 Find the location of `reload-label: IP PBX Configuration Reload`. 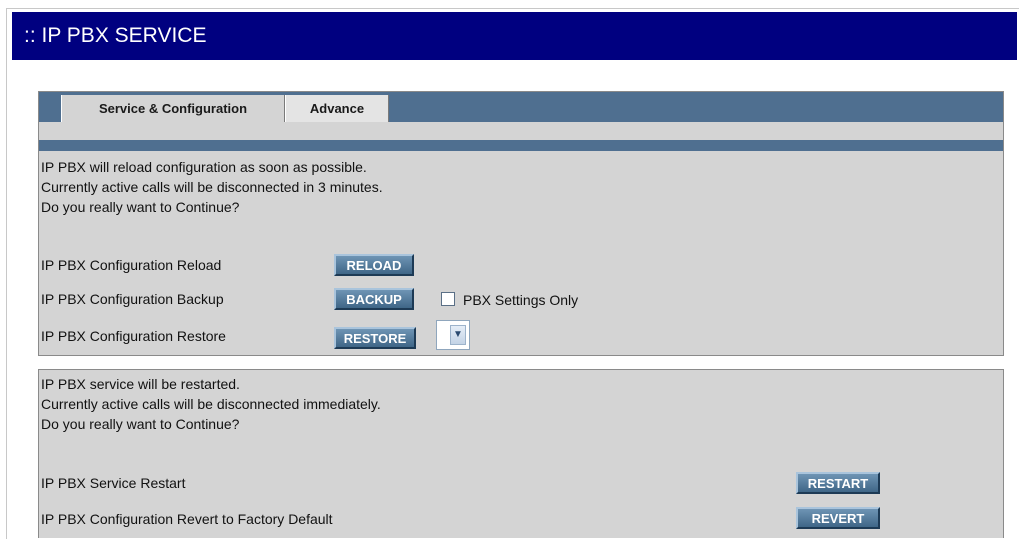

reload-label: IP PBX Configuration Reload is located at coordinates (131, 265).